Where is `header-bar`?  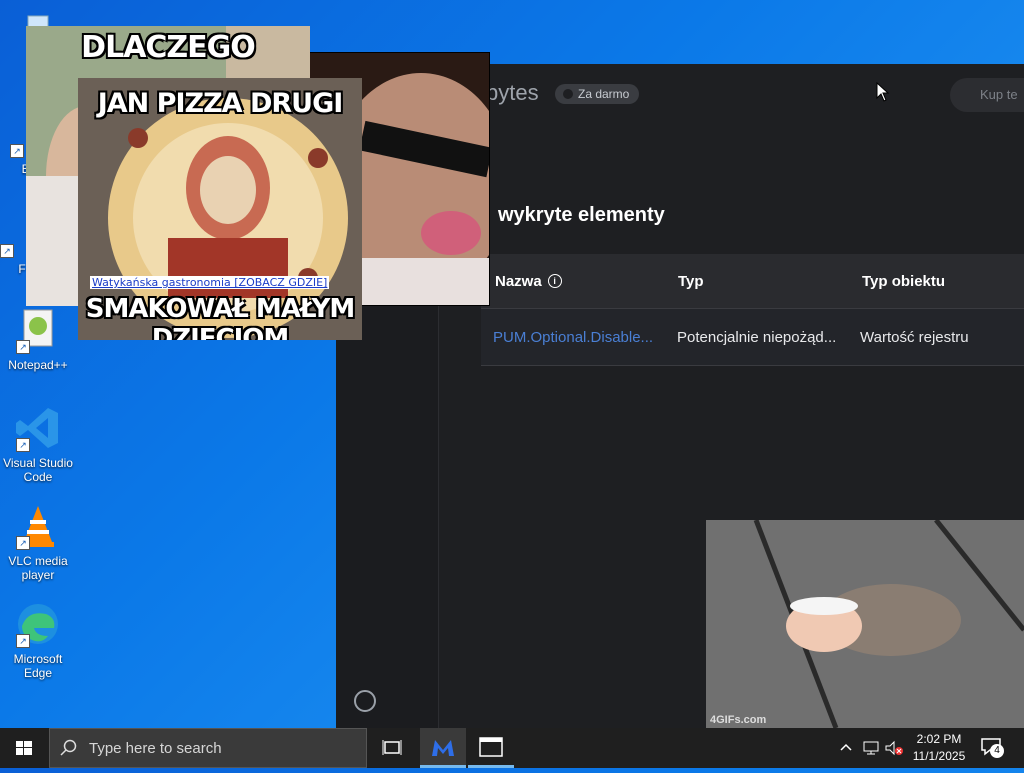 header-bar is located at coordinates (731, 114).